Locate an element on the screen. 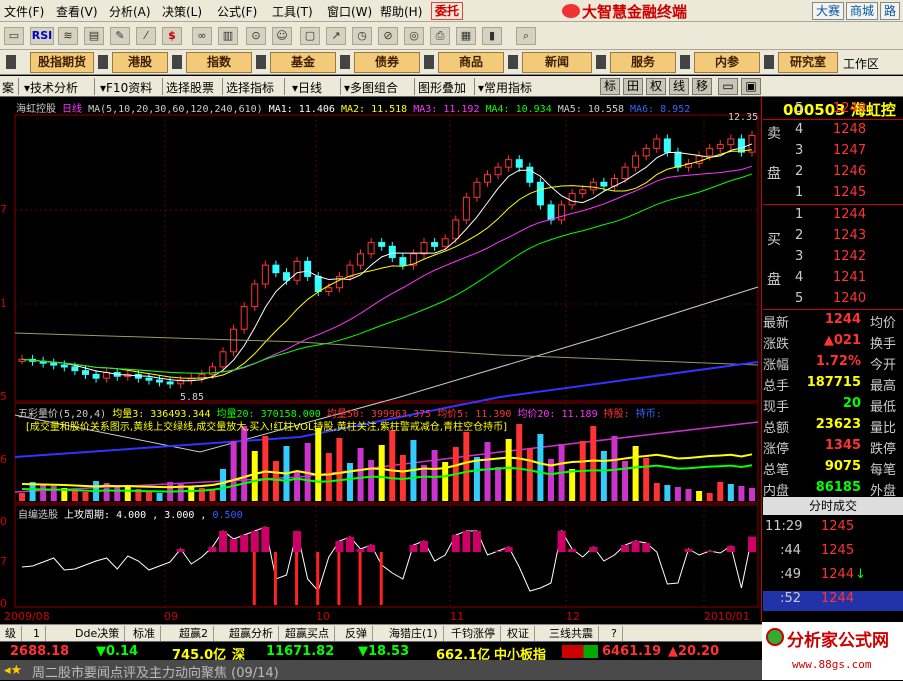  sub-common-indicators: ▾常用指标 is located at coordinates (505, 87).